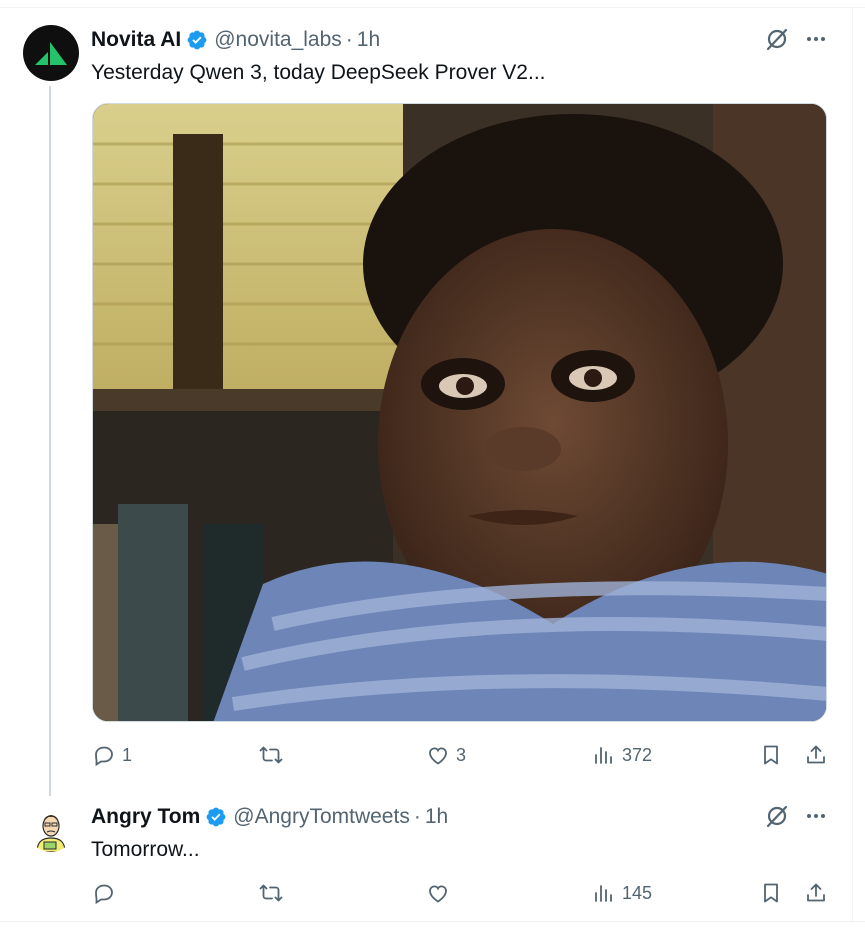 Image resolution: width=865 pixels, height=929 pixels. What do you see at coordinates (136, 40) in the screenshot?
I see `author-name: Novita AI` at bounding box center [136, 40].